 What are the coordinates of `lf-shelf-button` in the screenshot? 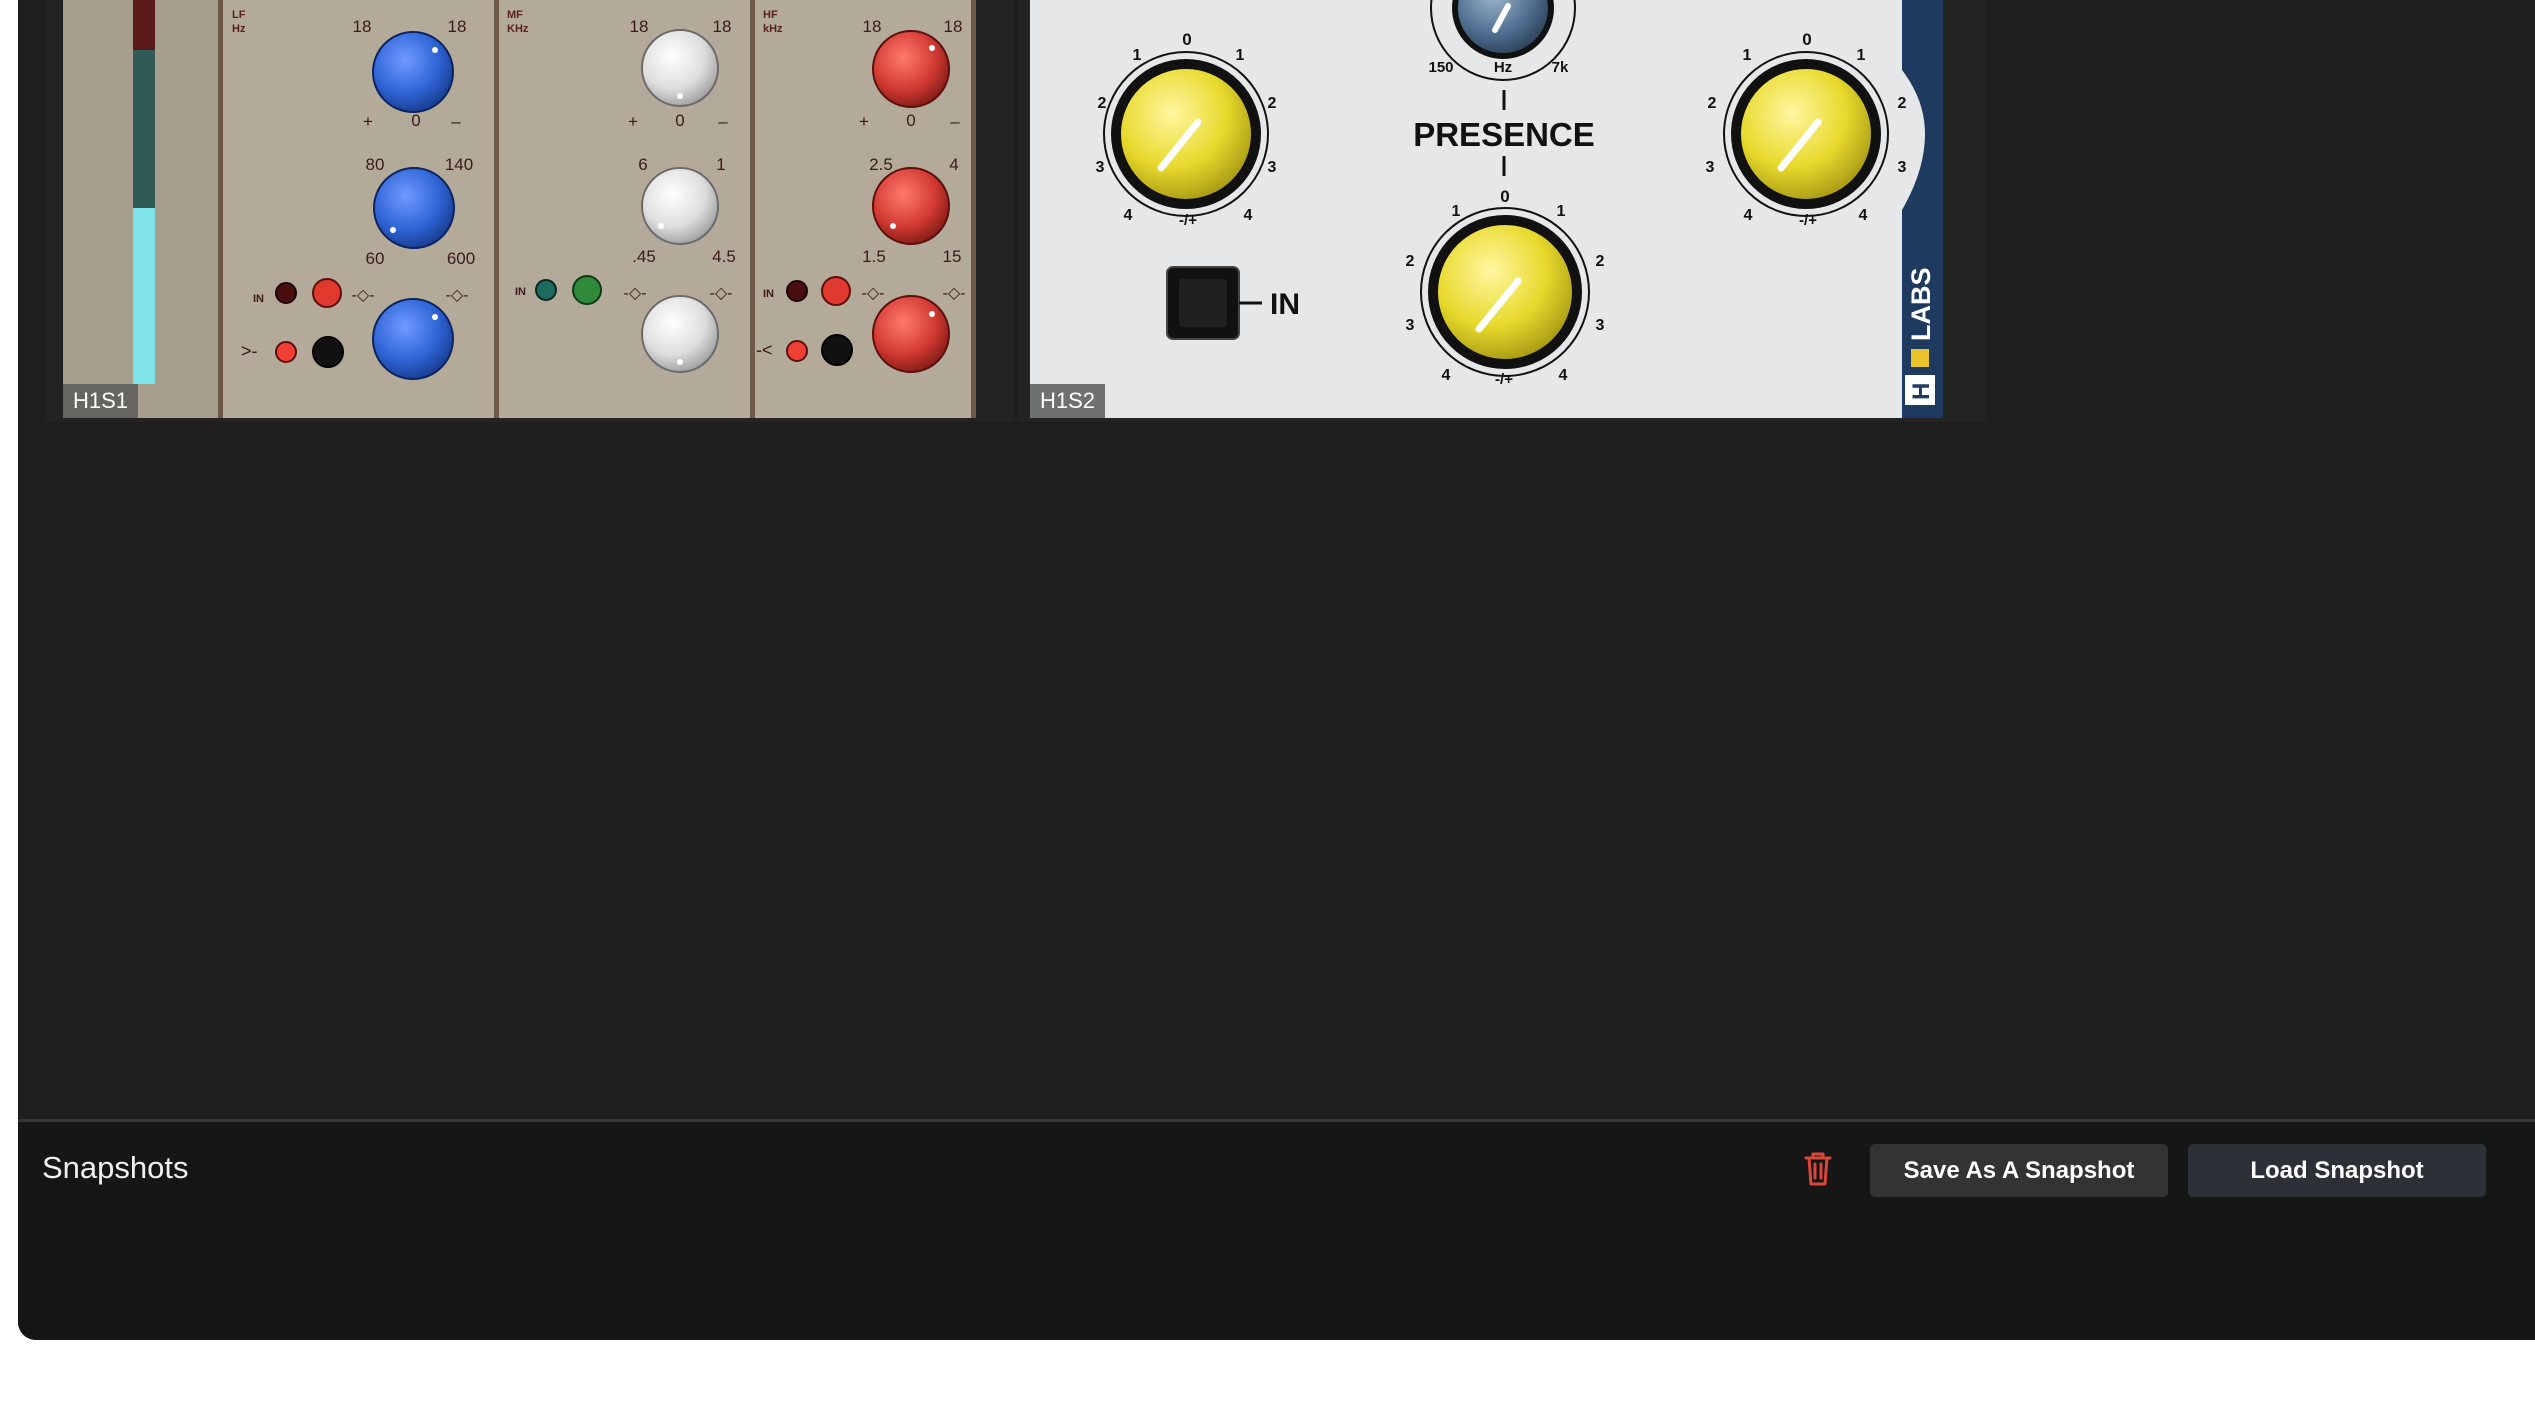 It's located at (328, 352).